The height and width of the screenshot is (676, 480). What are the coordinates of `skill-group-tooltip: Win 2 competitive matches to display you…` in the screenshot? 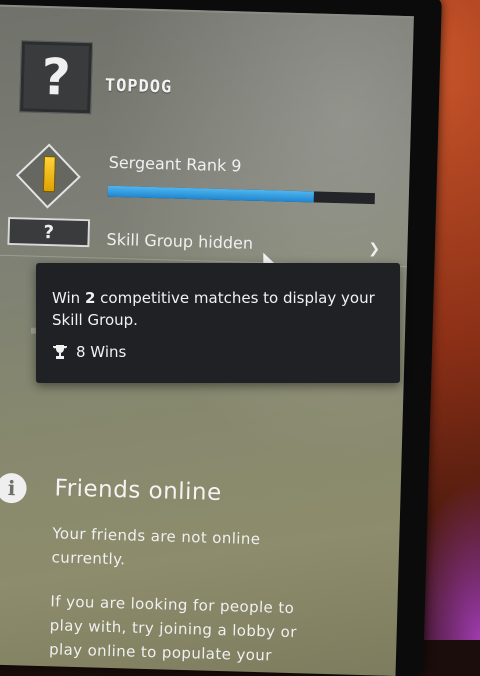 It's located at (218, 323).